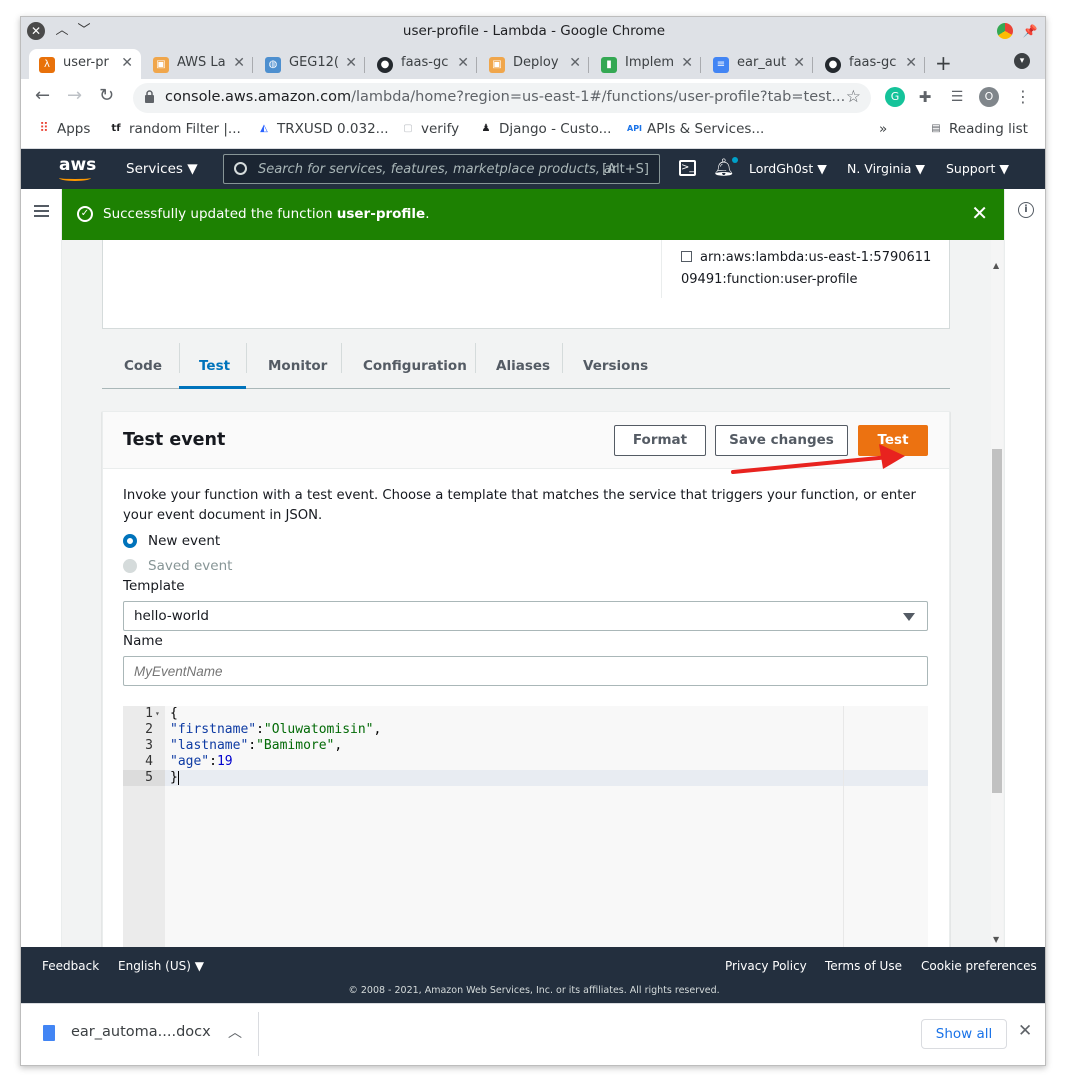 Image resolution: width=1066 pixels, height=1090 pixels. What do you see at coordinates (190, 761) in the screenshot?
I see `json-key: "age"` at bounding box center [190, 761].